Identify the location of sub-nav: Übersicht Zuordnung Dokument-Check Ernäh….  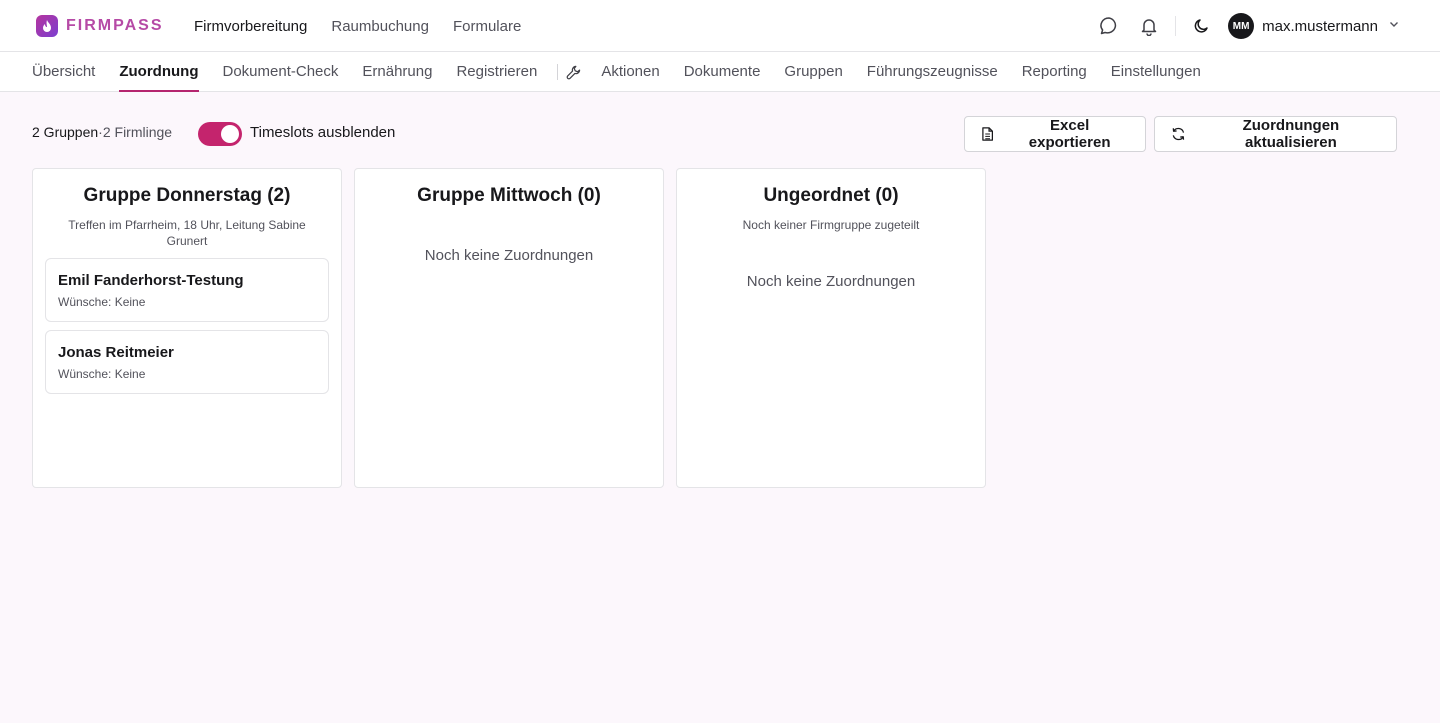
(720, 72).